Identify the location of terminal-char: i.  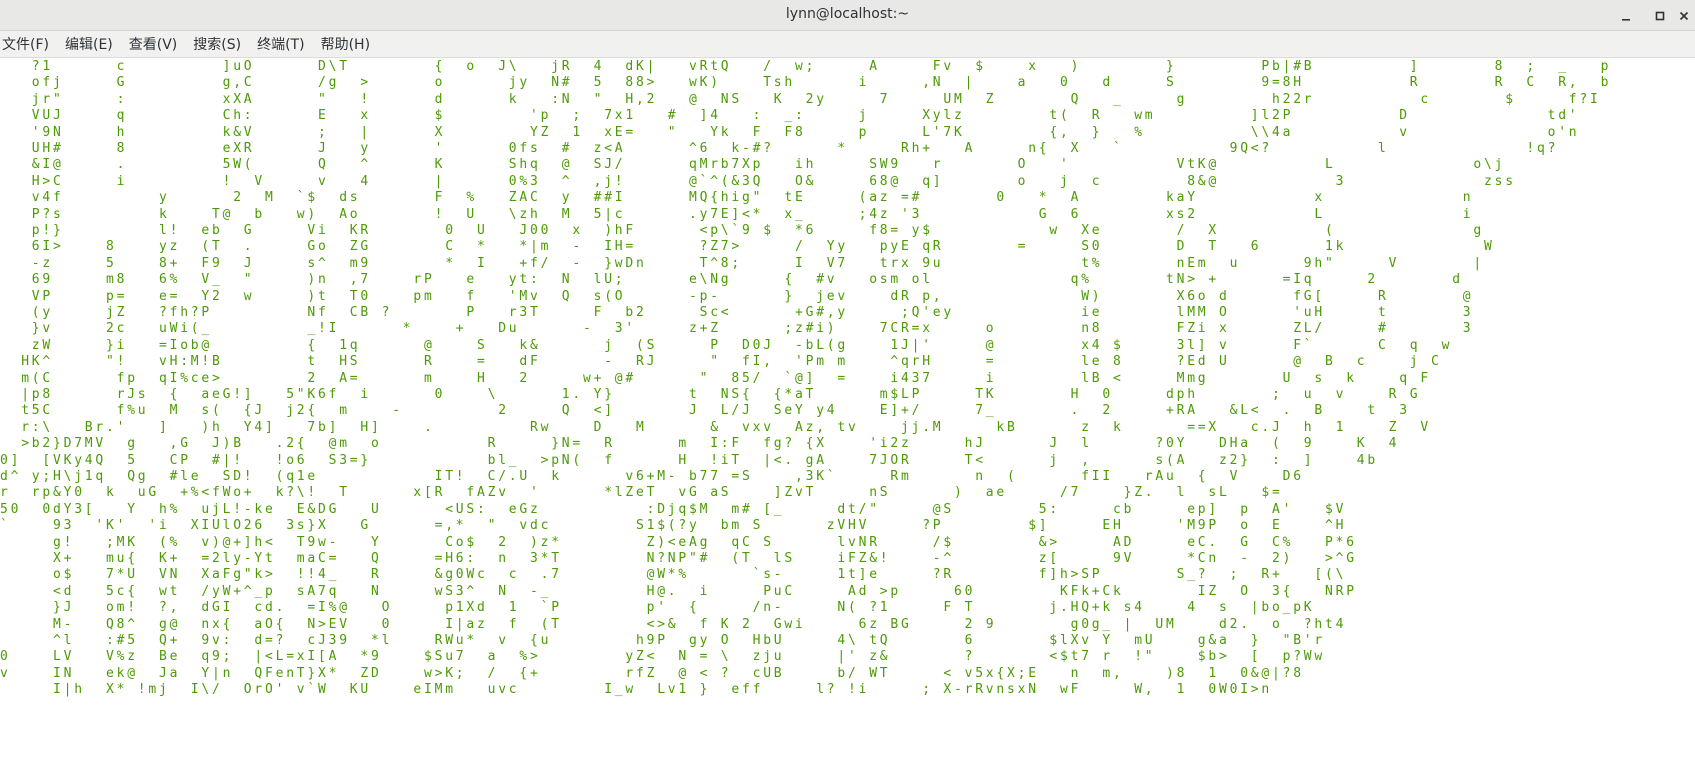
(322, 230).